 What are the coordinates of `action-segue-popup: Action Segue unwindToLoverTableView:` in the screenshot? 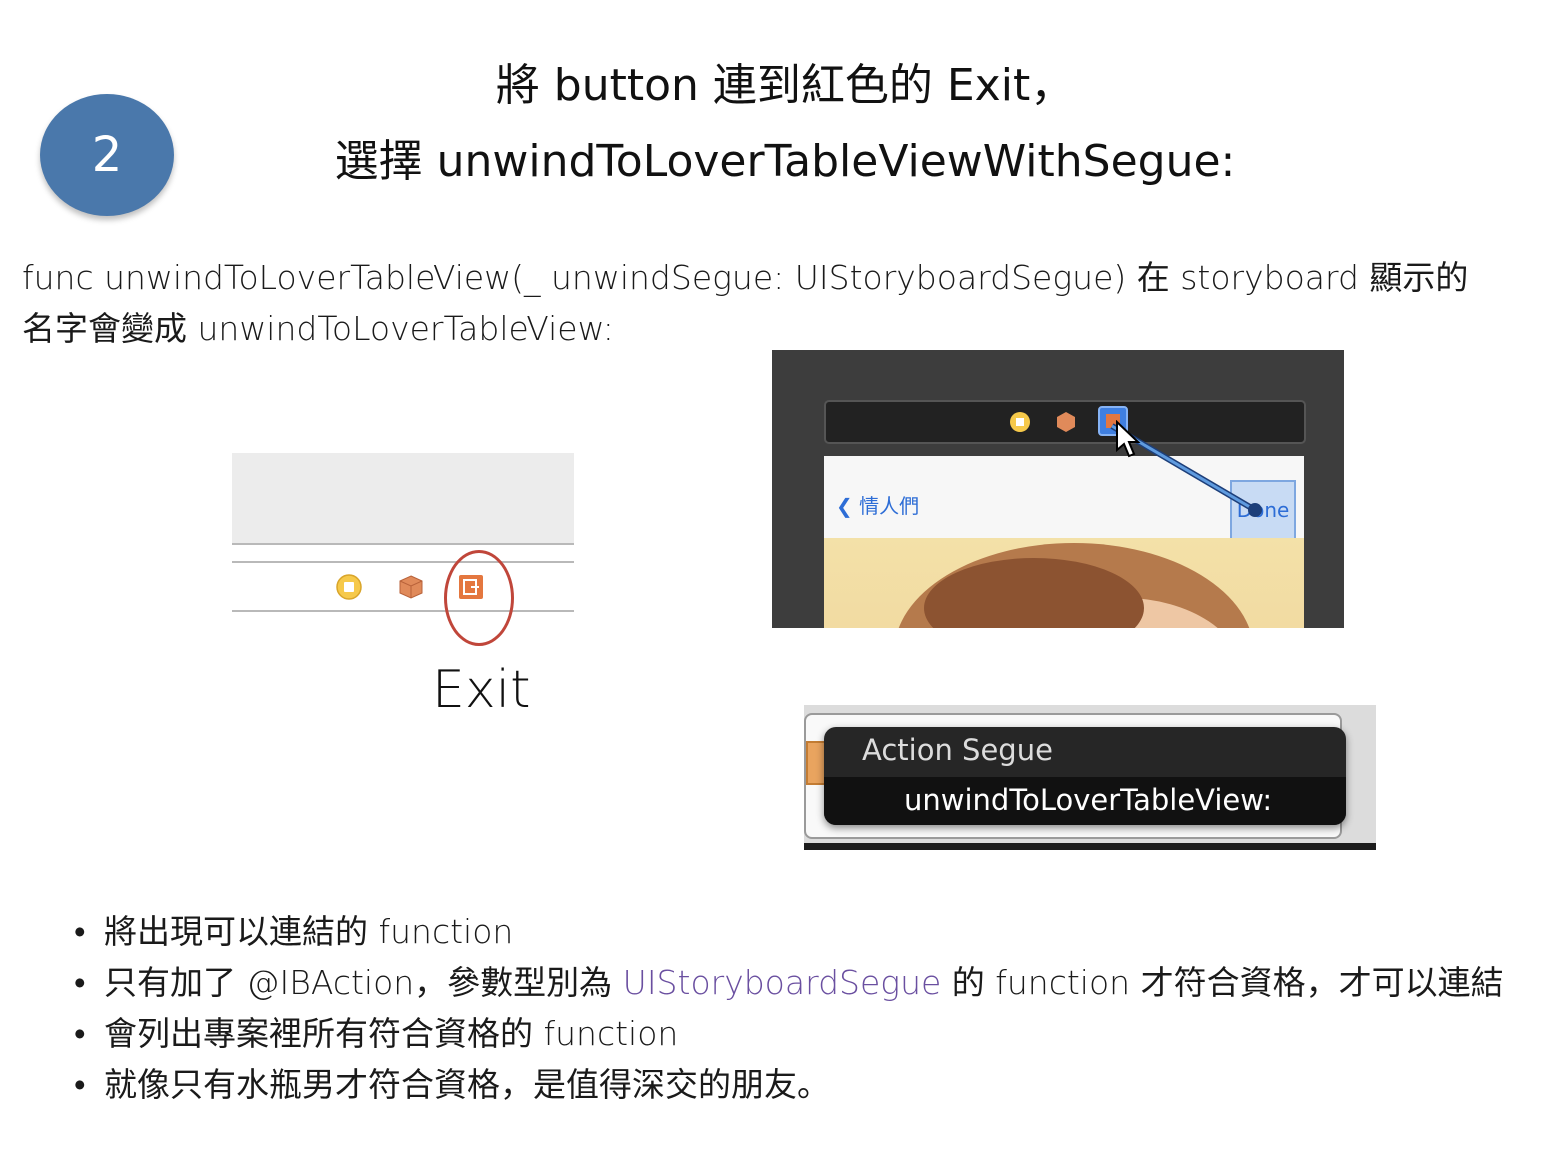 It's located at (1090, 777).